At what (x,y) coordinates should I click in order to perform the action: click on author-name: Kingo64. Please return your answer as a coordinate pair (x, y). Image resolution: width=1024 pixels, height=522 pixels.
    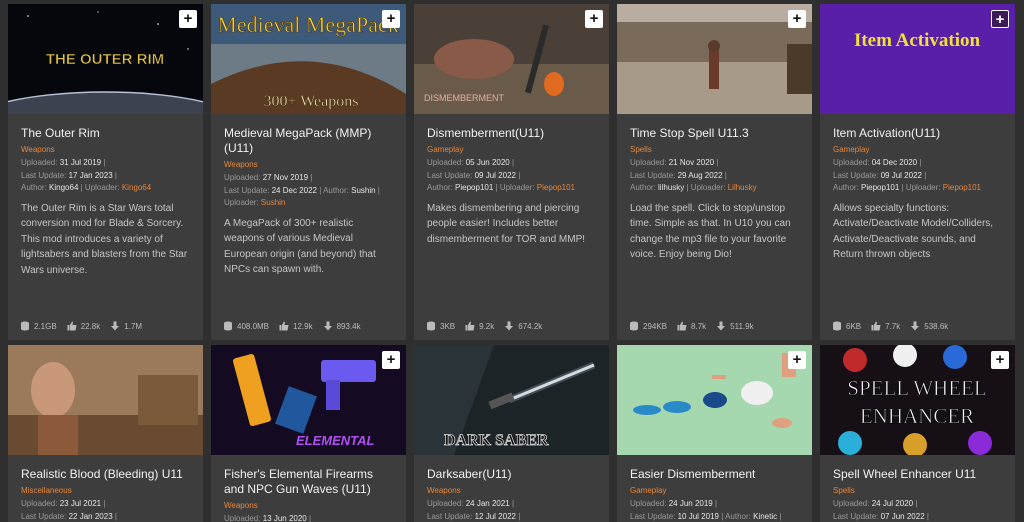
    Looking at the image, I should click on (63, 187).